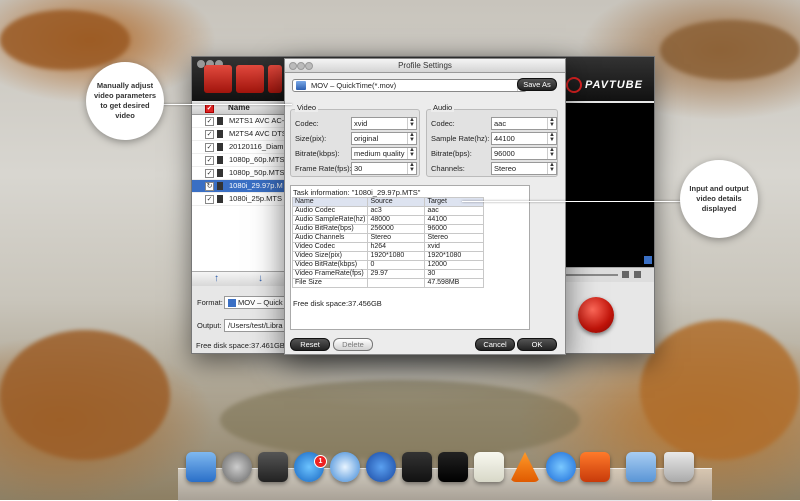  Describe the element at coordinates (275, 79) in the screenshot. I see `toolbar-button-partial` at that location.